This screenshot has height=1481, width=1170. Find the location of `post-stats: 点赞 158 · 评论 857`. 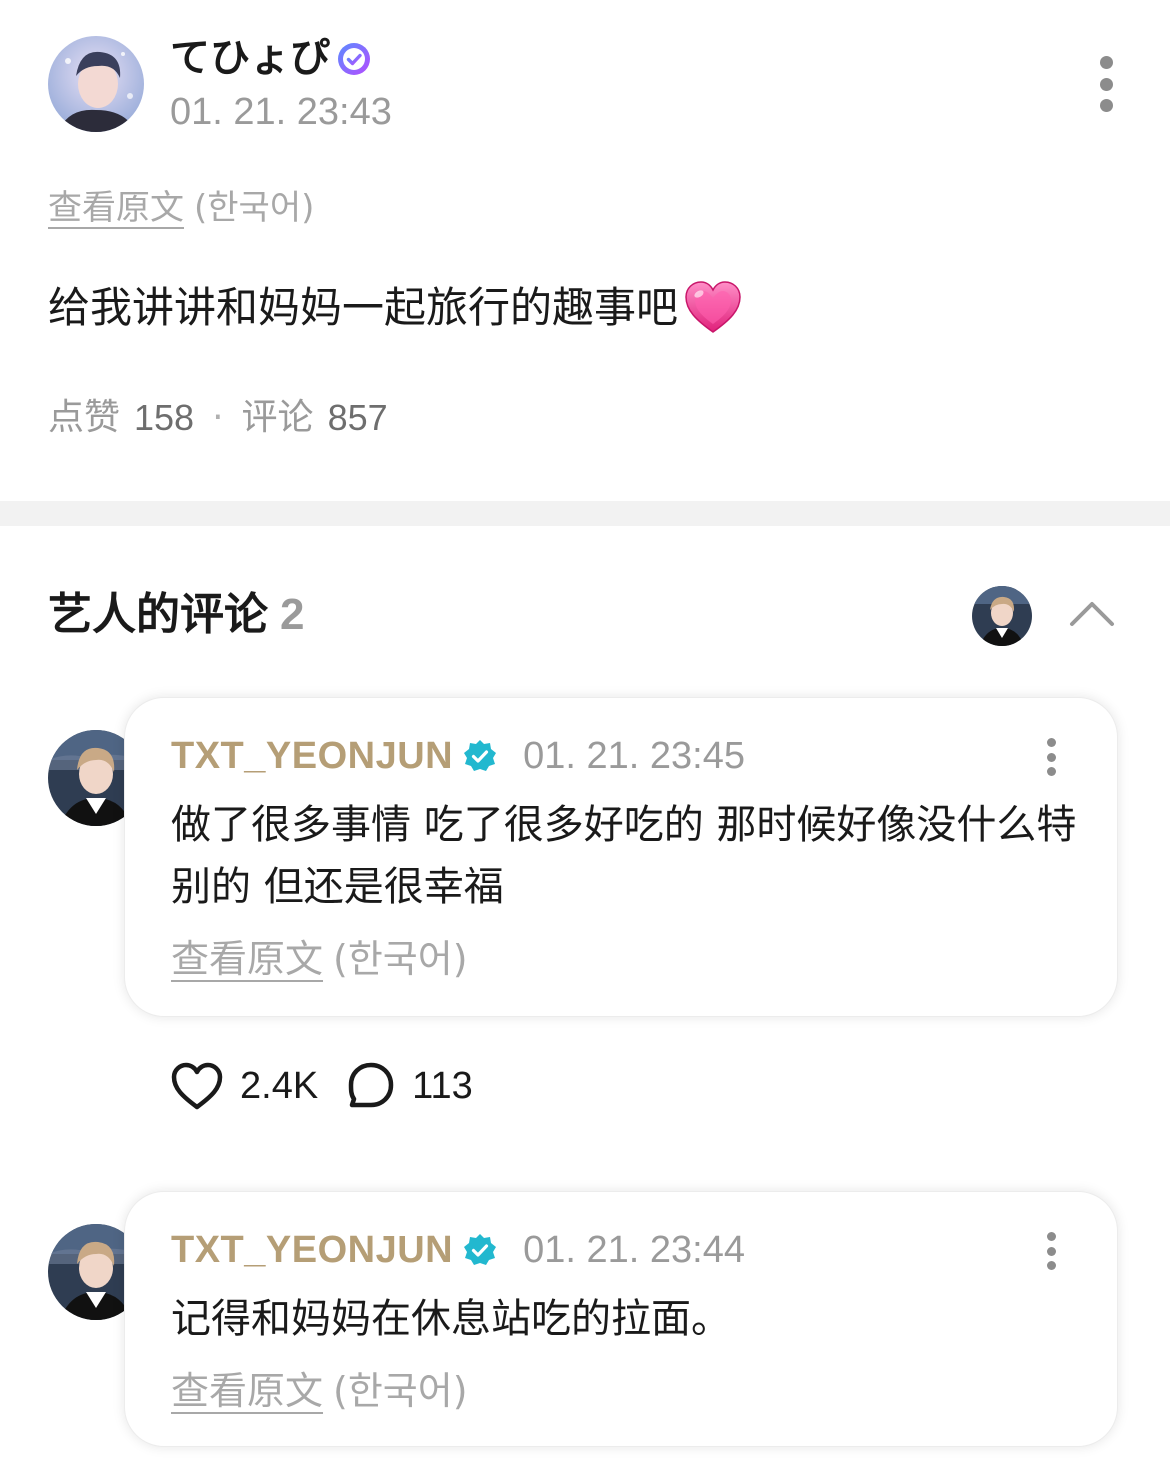

post-stats: 点赞 158 · 评论 857 is located at coordinates (218, 418).